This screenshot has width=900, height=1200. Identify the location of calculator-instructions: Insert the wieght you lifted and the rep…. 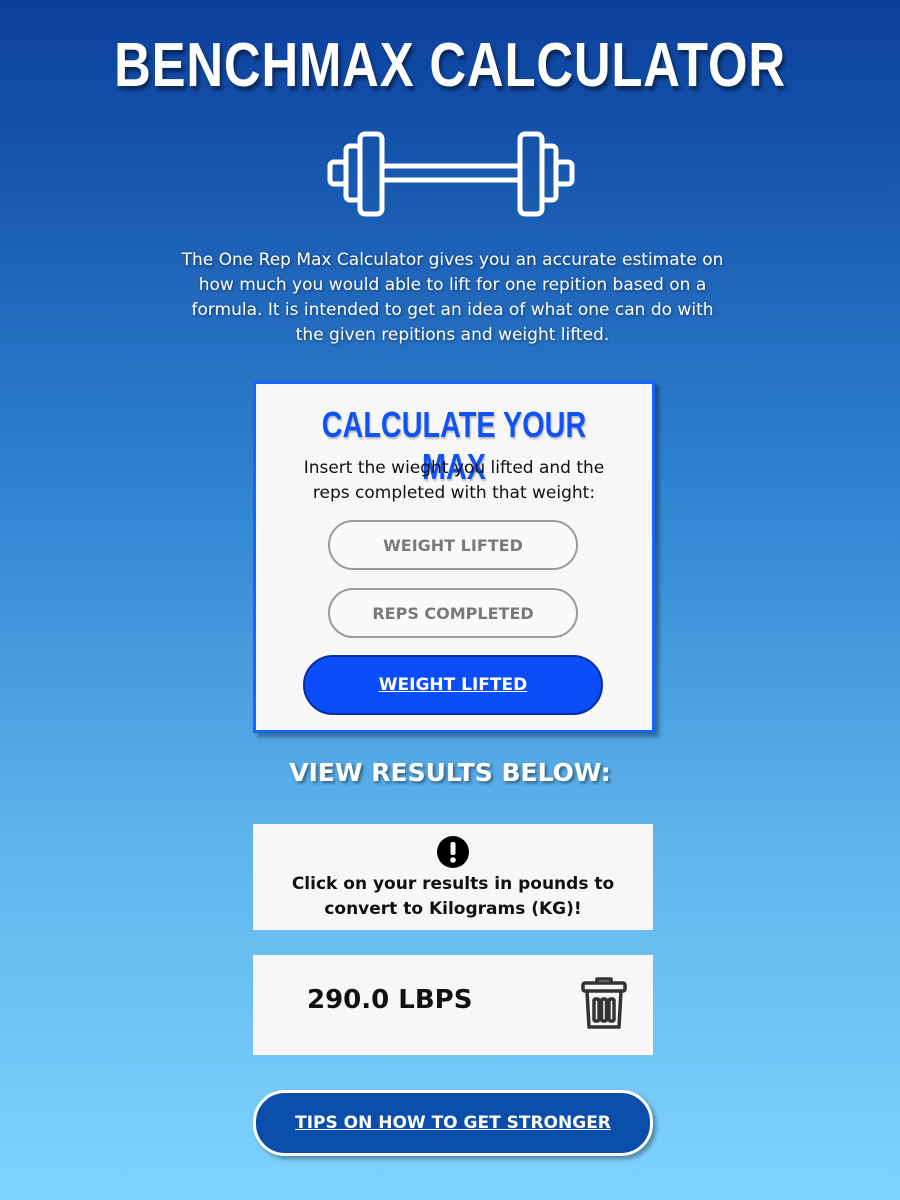
(454, 480).